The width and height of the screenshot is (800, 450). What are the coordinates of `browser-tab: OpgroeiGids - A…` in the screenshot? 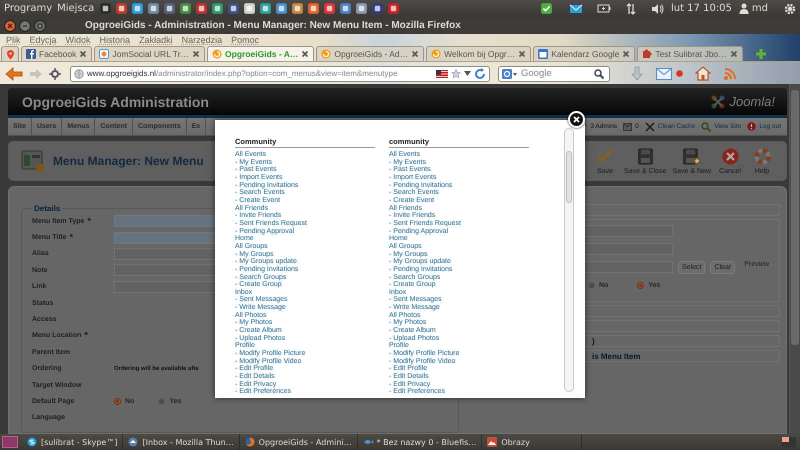 It's located at (260, 53).